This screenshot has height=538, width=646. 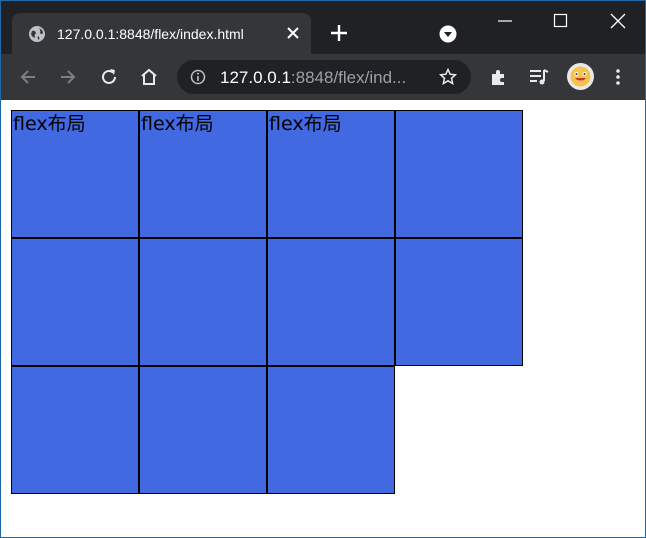 What do you see at coordinates (539, 77) in the screenshot?
I see `media-control-icon` at bounding box center [539, 77].